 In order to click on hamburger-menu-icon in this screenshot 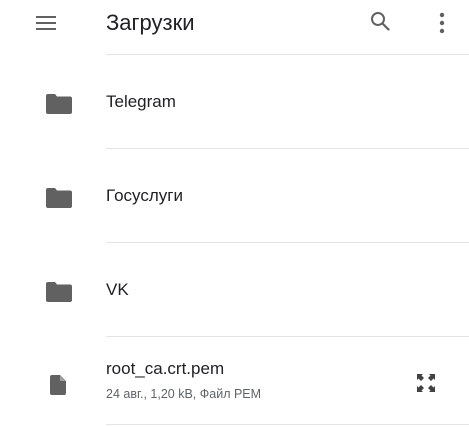, I will do `click(46, 23)`.